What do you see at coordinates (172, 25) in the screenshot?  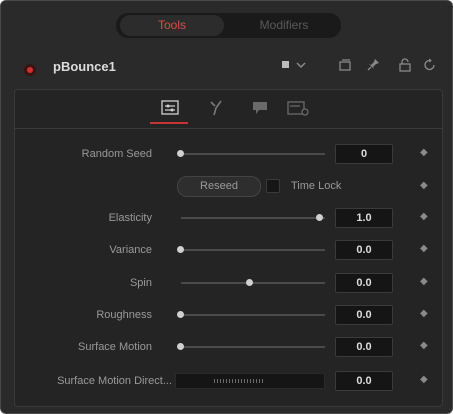 I see `tab-tools: Tools` at bounding box center [172, 25].